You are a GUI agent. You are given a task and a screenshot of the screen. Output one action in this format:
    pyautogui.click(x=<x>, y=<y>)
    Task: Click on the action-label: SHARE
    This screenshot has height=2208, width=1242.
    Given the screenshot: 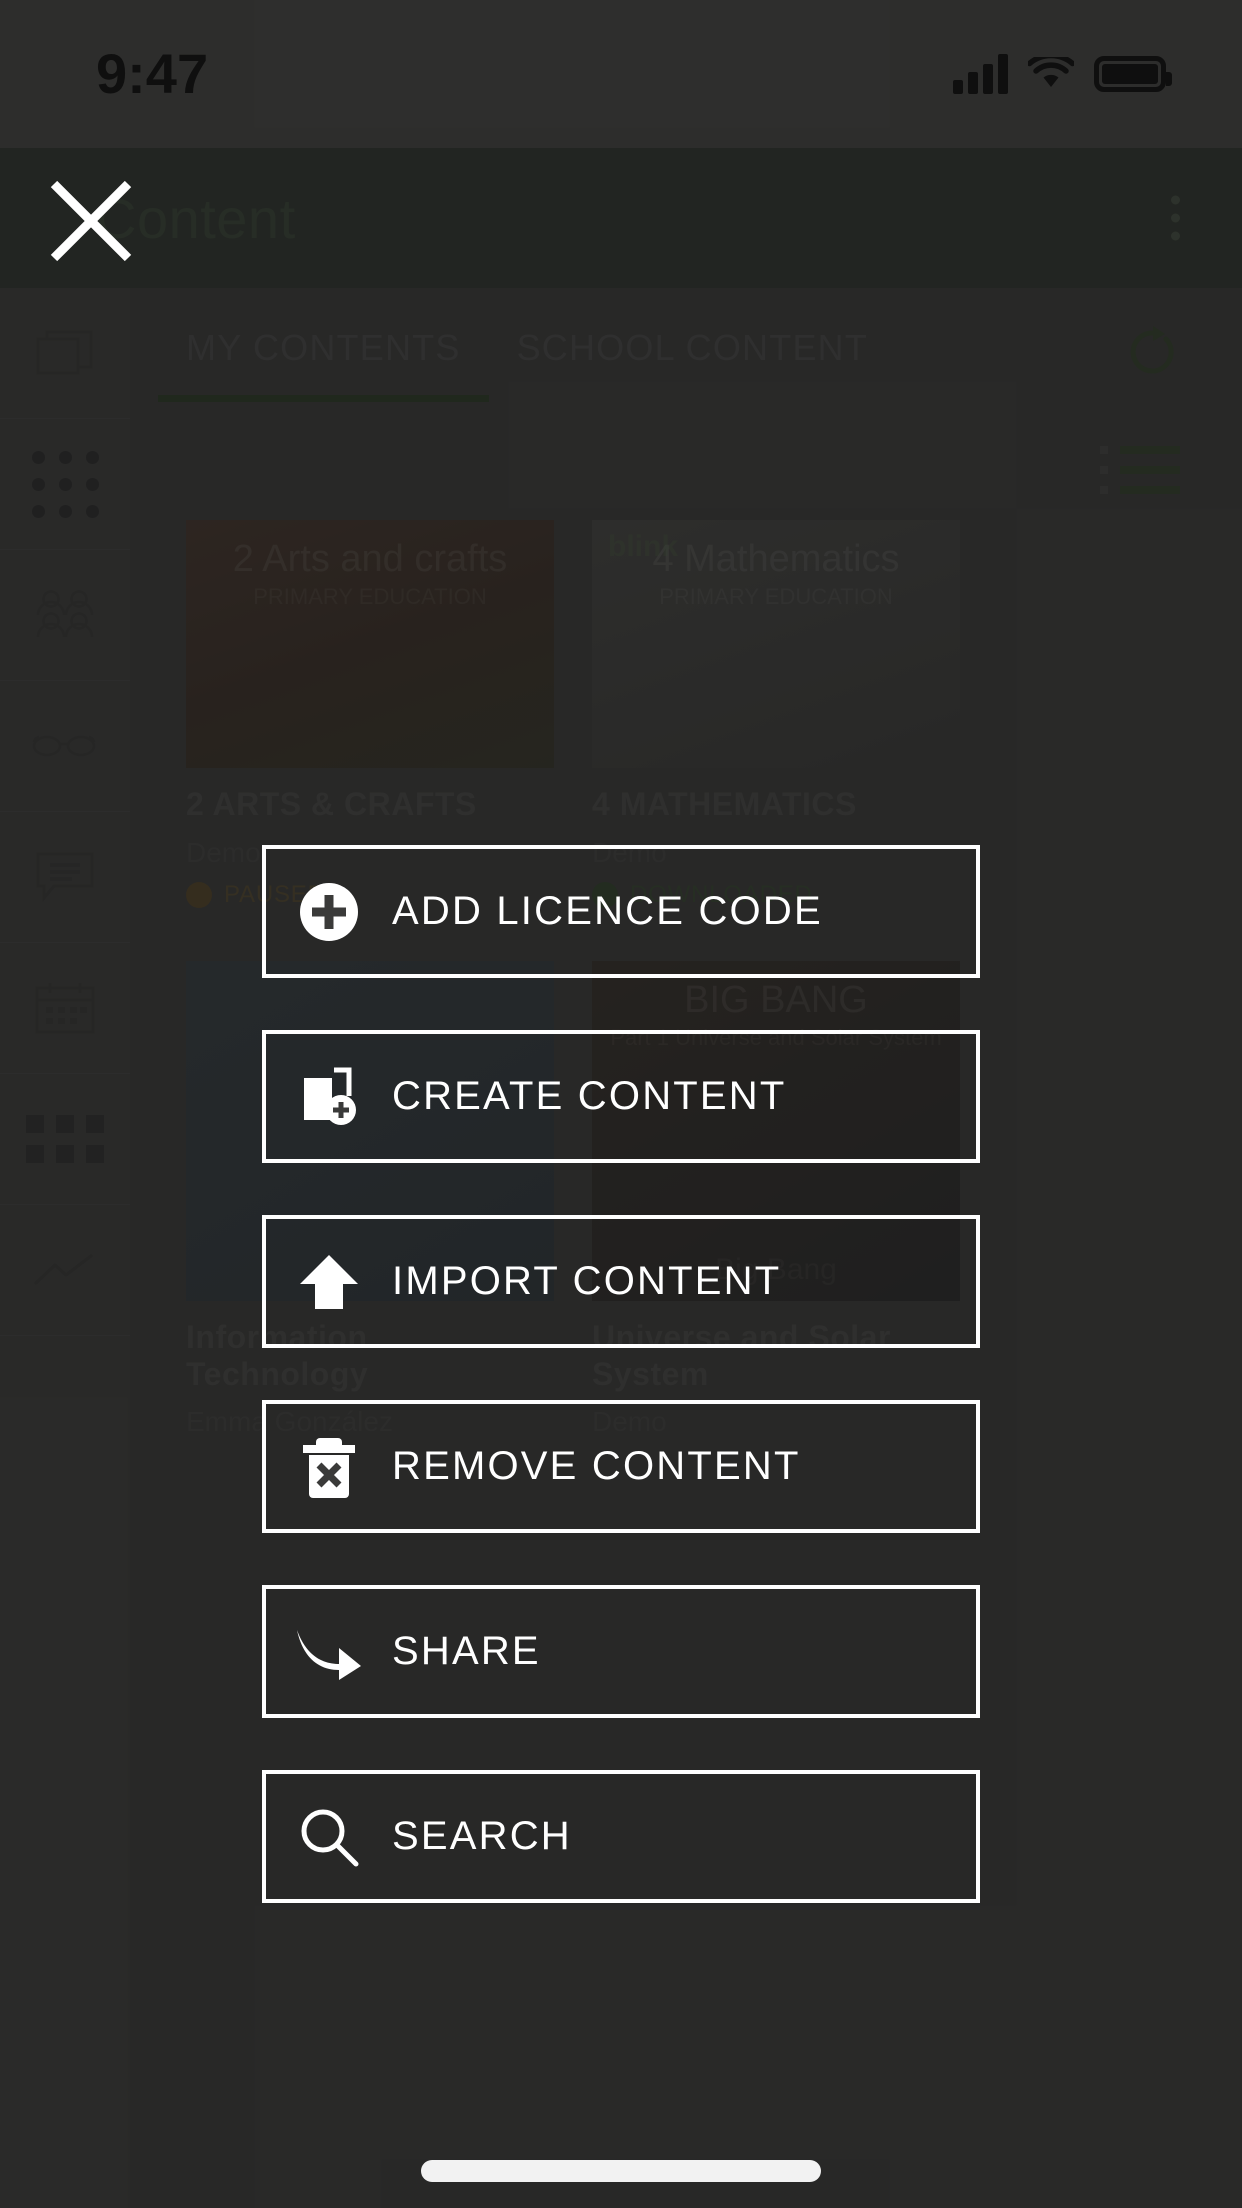 What is the action you would take?
    pyautogui.click(x=466, y=1651)
    